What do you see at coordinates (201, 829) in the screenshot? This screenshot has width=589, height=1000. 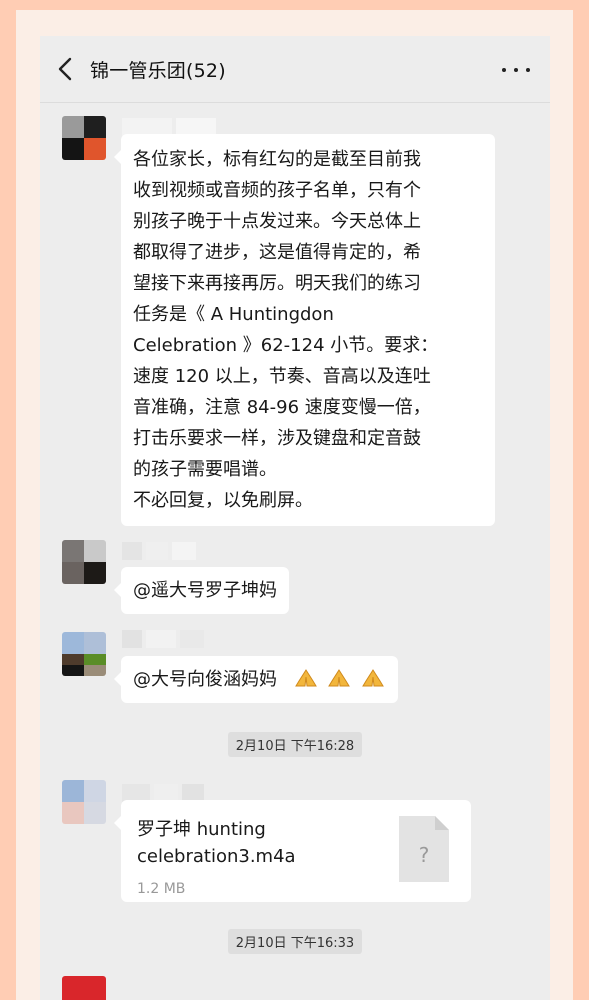 I see `file-name-line1: 罗子坤 hunting` at bounding box center [201, 829].